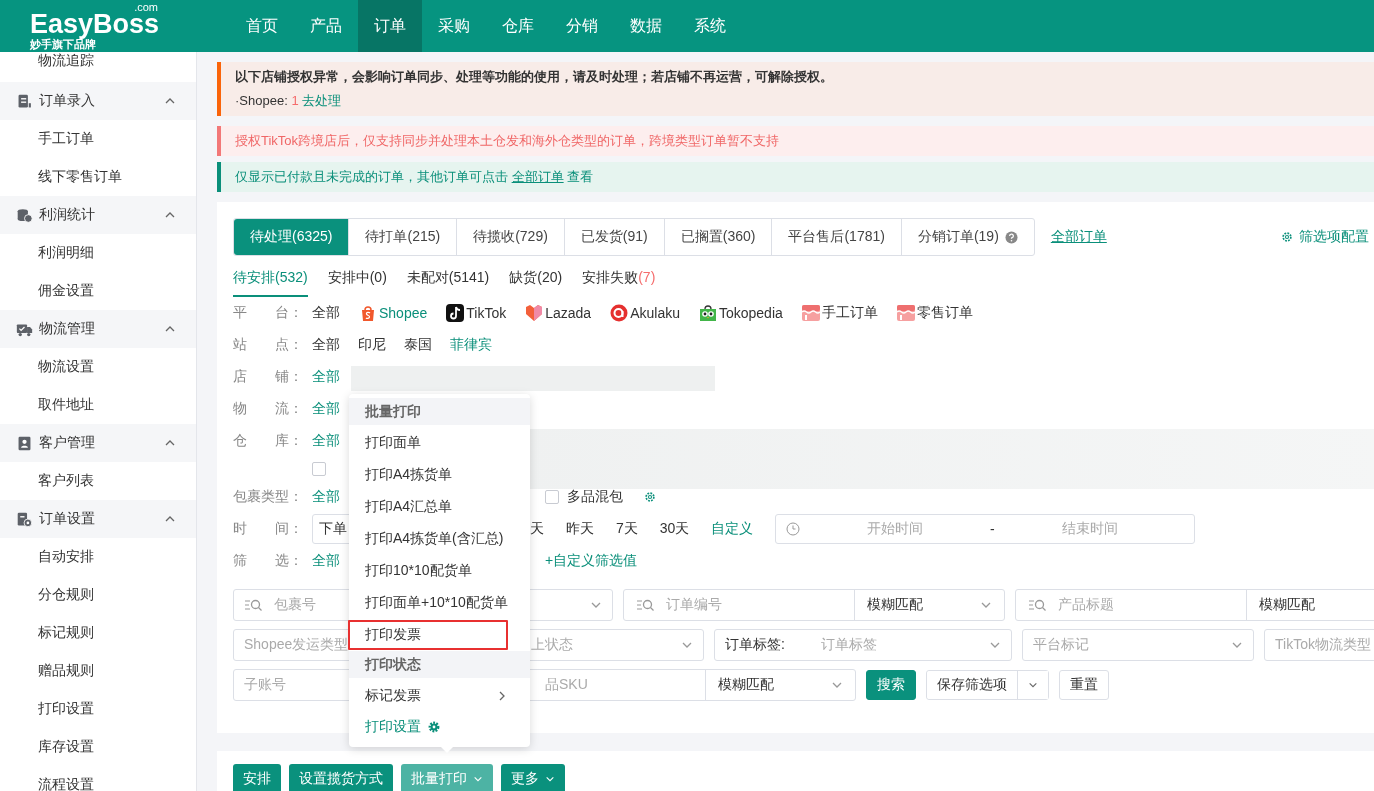 This screenshot has width=1374, height=791. I want to click on filter-label: 包裹类型：, so click(268, 497).